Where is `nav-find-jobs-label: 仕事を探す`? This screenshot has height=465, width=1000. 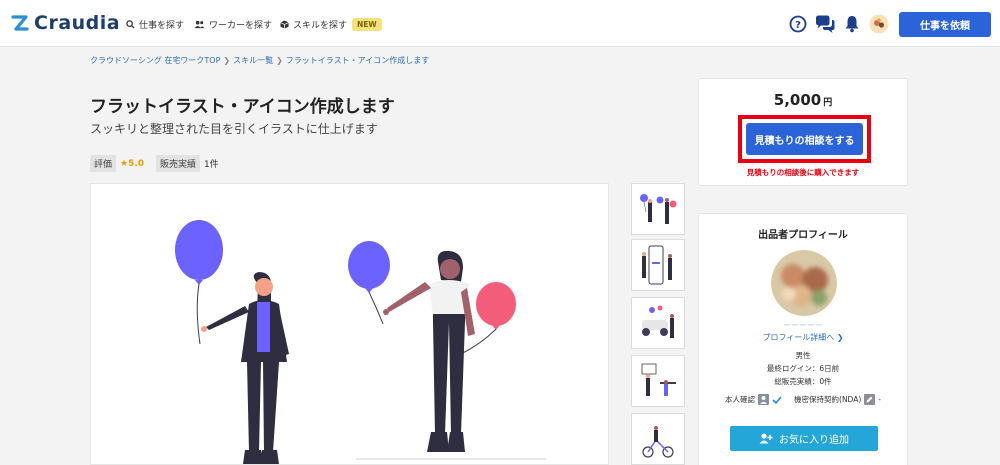
nav-find-jobs-label: 仕事を探す is located at coordinates (162, 25).